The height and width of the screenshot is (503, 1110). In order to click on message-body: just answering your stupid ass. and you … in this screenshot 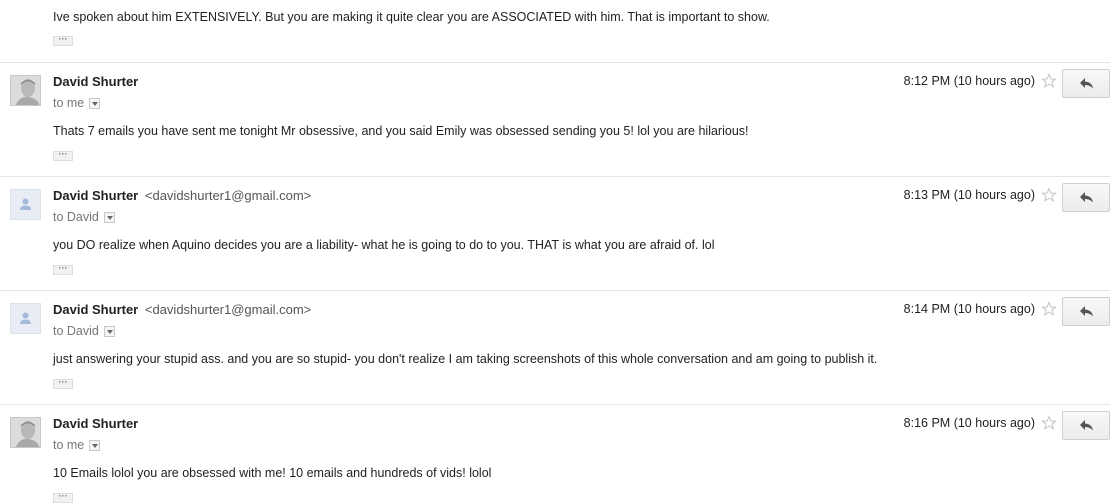, I will do `click(465, 359)`.